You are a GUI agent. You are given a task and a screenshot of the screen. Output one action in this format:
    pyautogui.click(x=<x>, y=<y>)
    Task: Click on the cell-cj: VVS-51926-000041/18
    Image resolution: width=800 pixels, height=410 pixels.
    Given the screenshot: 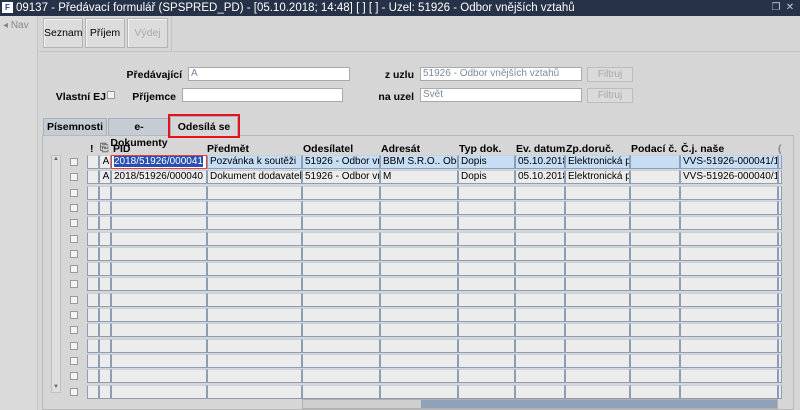 What is the action you would take?
    pyautogui.click(x=729, y=162)
    